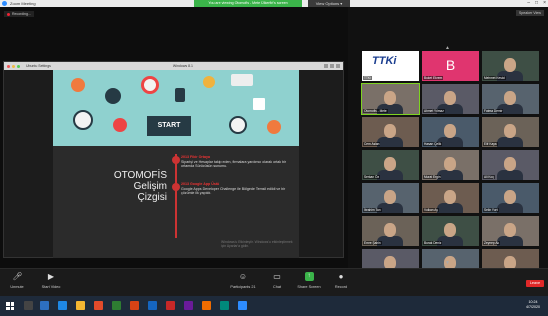  What do you see at coordinates (113, 96) in the screenshot?
I see `gear-icon` at bounding box center [113, 96].